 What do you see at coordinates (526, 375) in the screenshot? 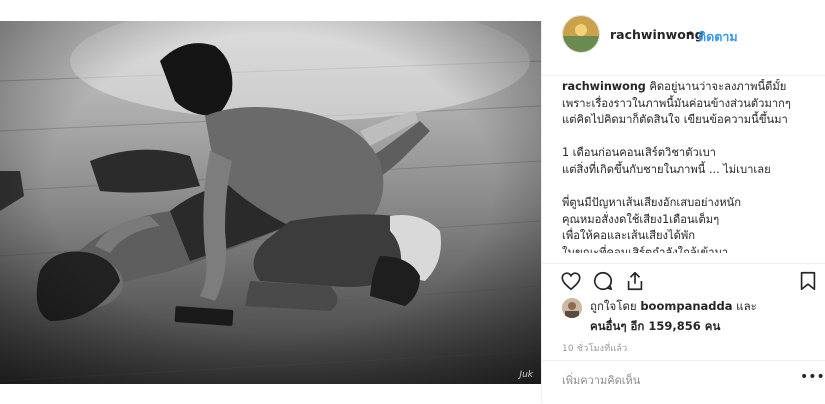
I see `photo-signature: Juk` at bounding box center [526, 375].